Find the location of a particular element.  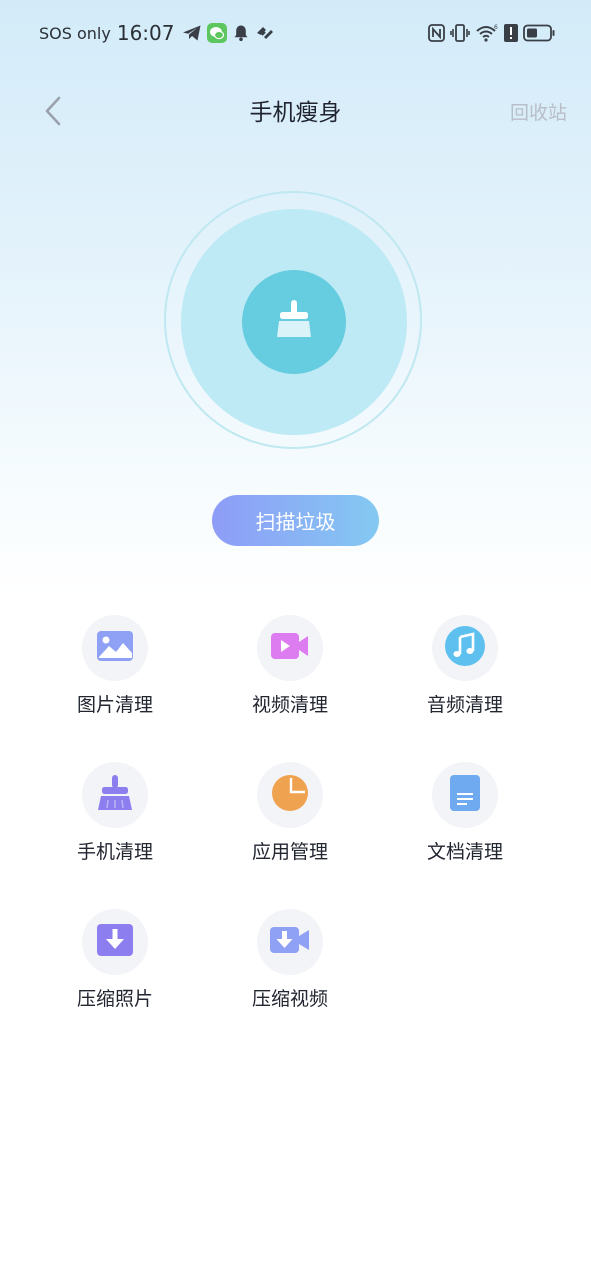

wifi-icon: 6 is located at coordinates (487, 33).